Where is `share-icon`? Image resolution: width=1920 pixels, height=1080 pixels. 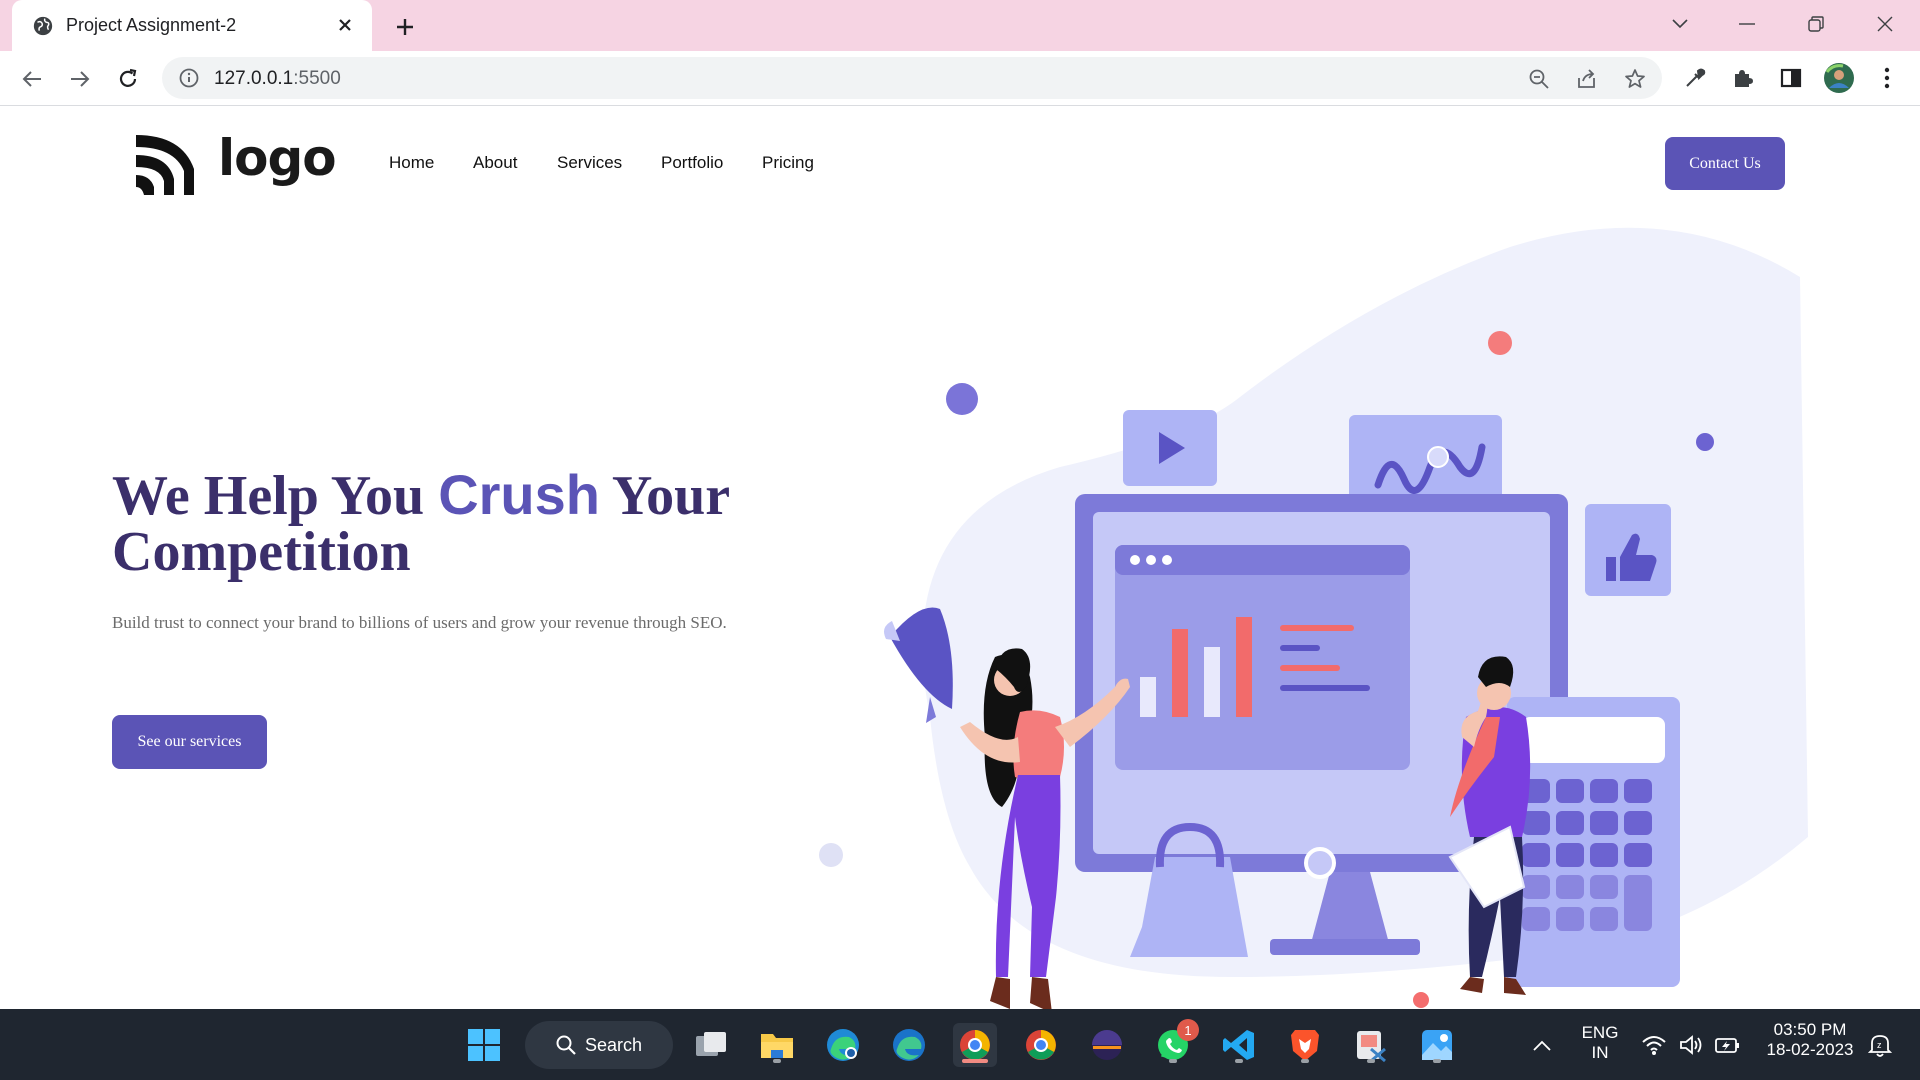 share-icon is located at coordinates (1587, 79).